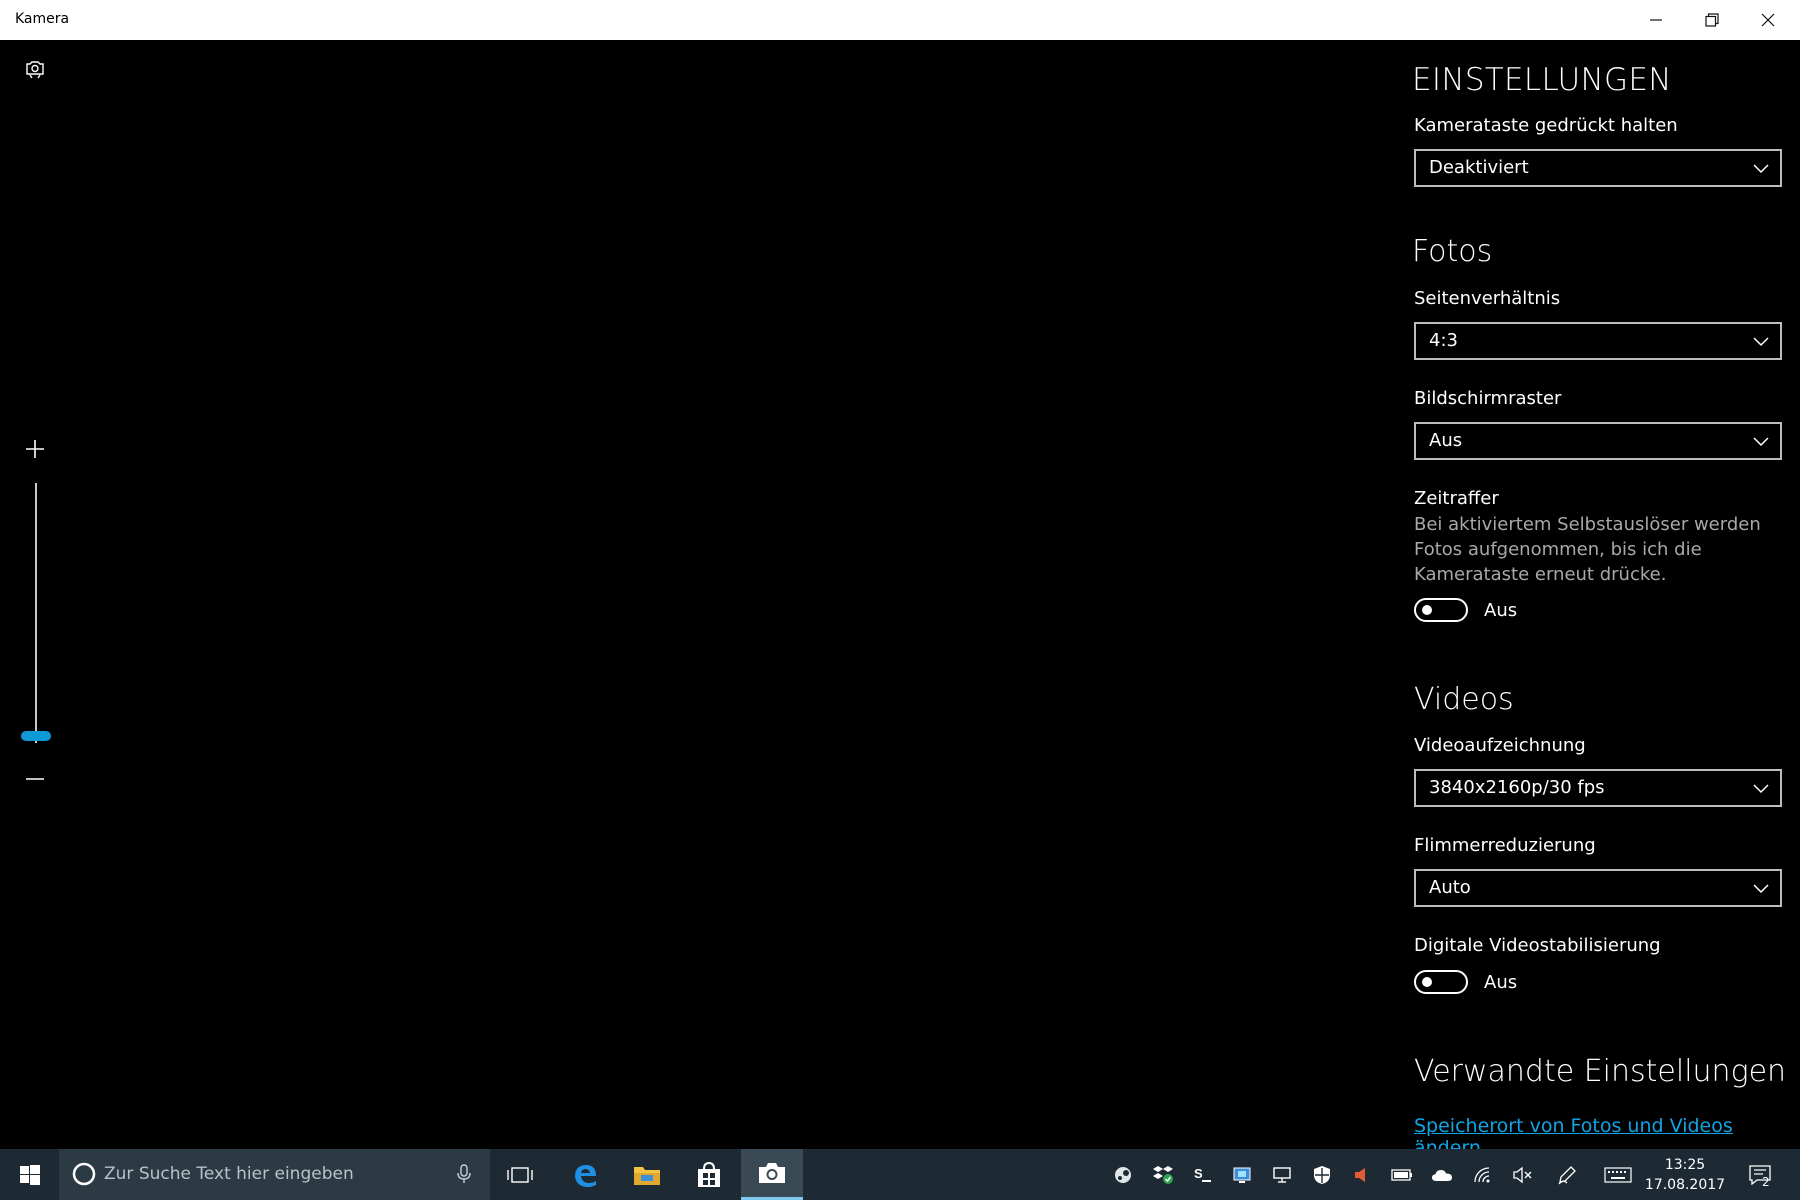 The width and height of the screenshot is (1800, 1200). I want to click on display-icon, so click(1282, 1174).